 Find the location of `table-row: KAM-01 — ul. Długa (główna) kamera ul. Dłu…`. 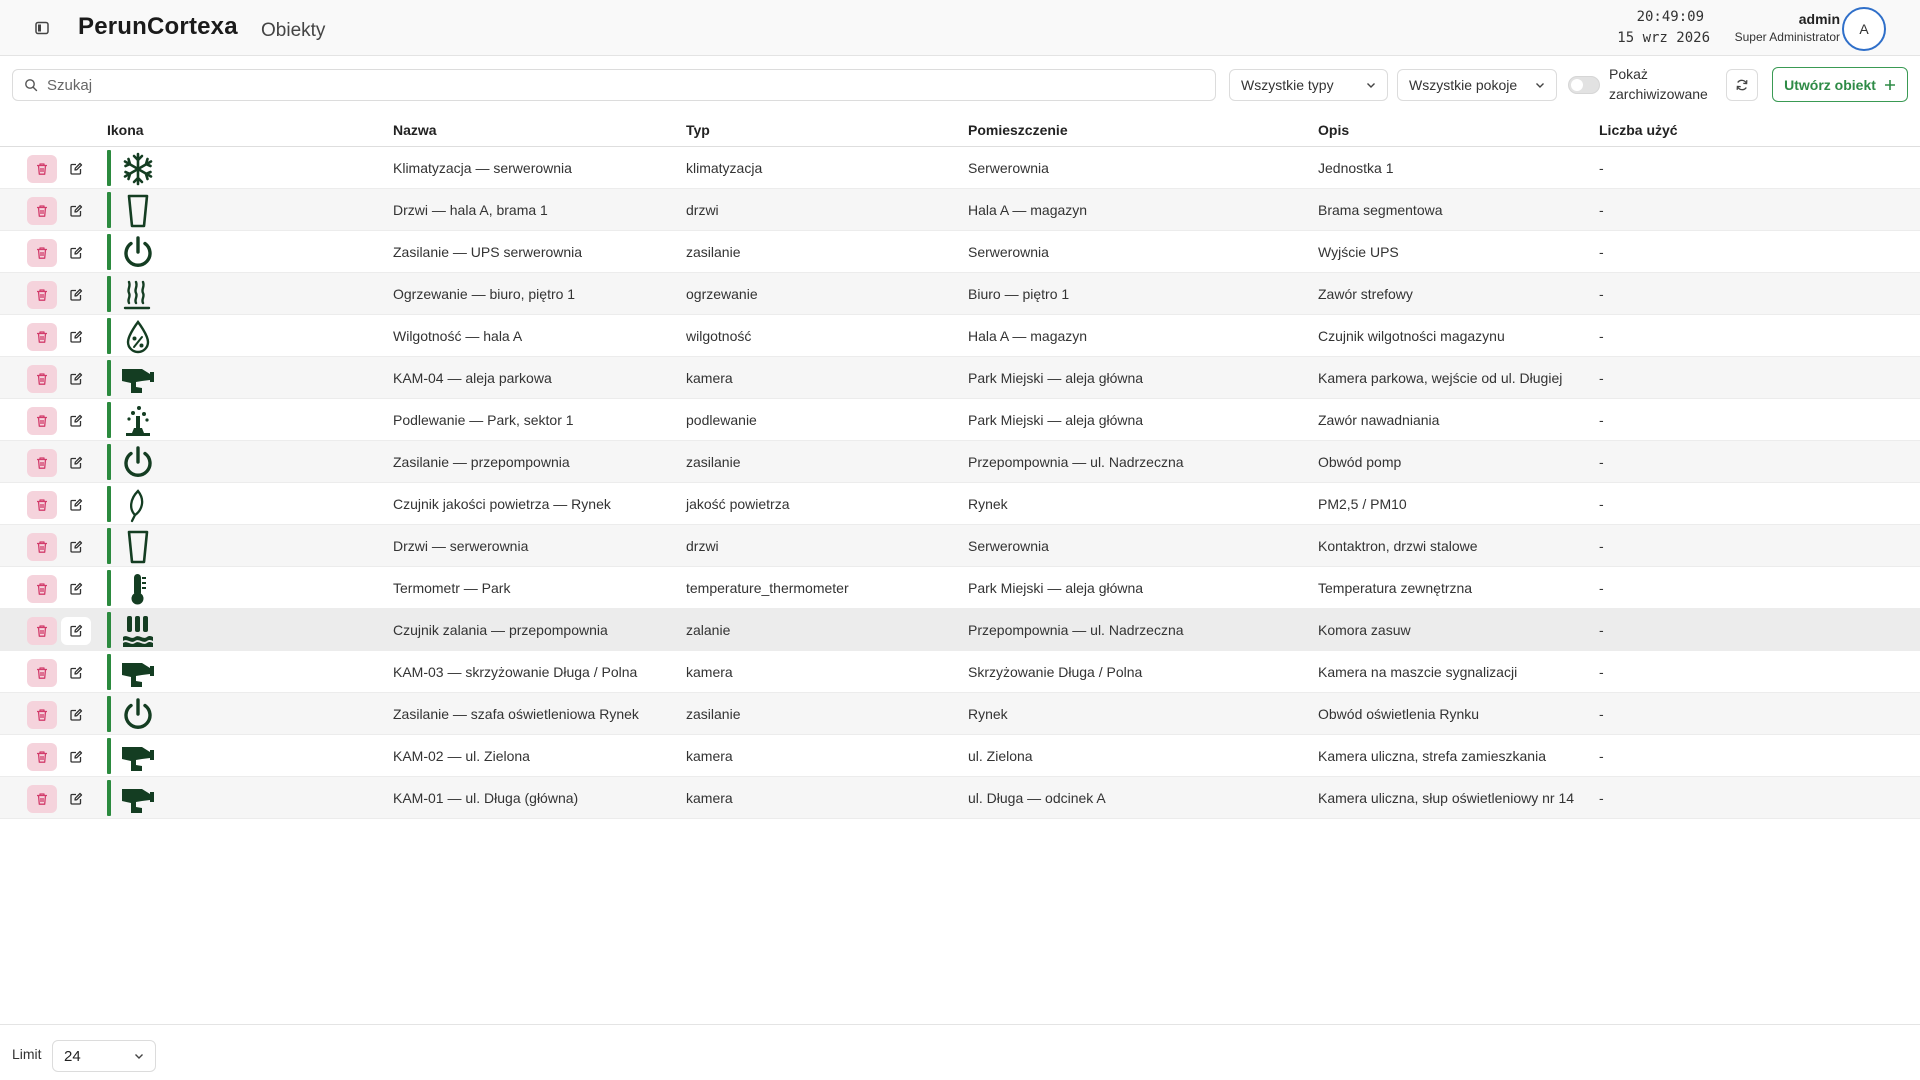

table-row: KAM-01 — ul. Długa (główna) kamera ul. Dłu… is located at coordinates (960, 798).